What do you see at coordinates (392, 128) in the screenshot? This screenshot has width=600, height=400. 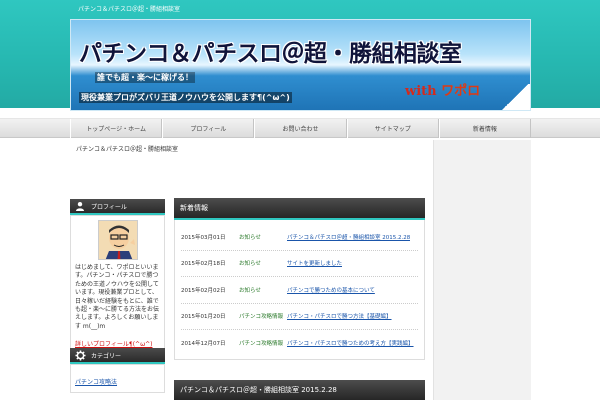 I see `nav-item-sitemap: サイトマップ` at bounding box center [392, 128].